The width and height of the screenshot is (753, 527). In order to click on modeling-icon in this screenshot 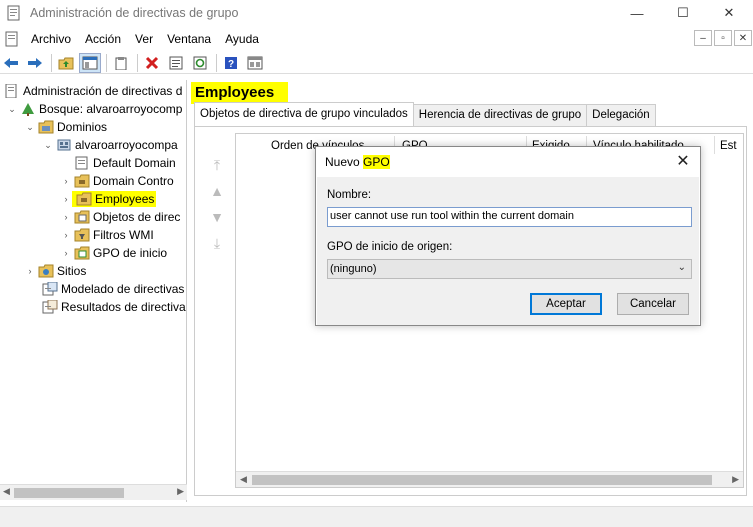, I will do `click(50, 289)`.